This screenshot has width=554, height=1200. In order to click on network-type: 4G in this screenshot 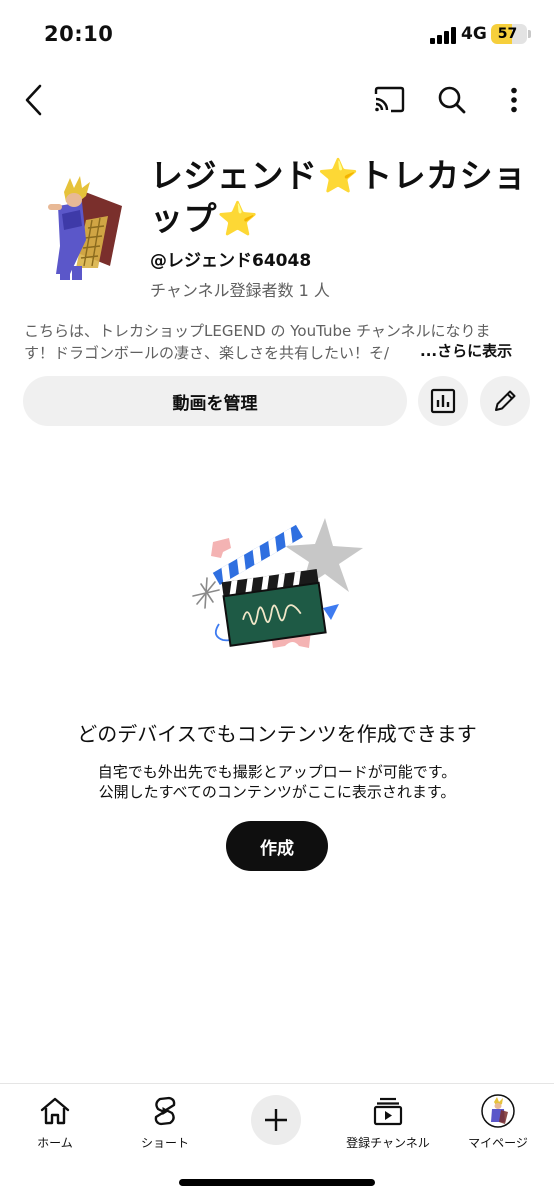, I will do `click(474, 34)`.